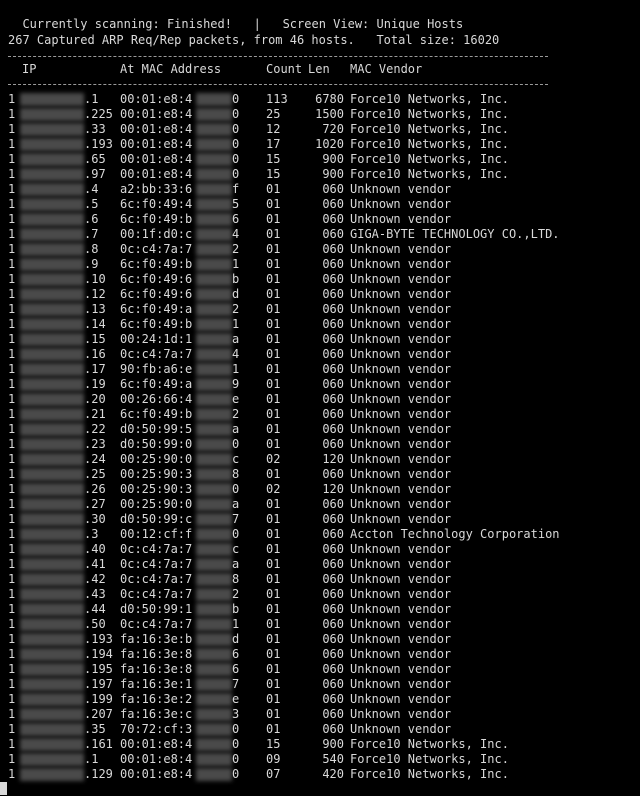 The width and height of the screenshot is (640, 796). I want to click on table-row: 1 .40 0c:c4:7a:7 c 01 060 Unknown vendor, so click(298, 549).